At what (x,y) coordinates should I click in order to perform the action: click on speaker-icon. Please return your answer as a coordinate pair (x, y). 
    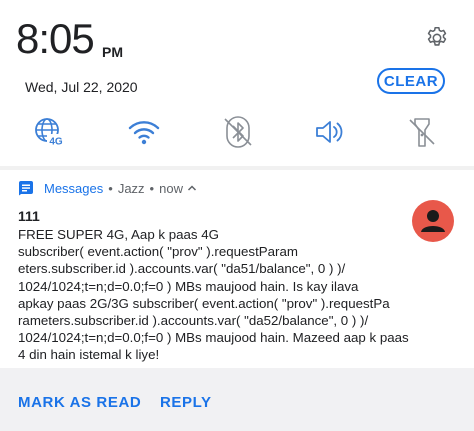
    Looking at the image, I should click on (329, 132).